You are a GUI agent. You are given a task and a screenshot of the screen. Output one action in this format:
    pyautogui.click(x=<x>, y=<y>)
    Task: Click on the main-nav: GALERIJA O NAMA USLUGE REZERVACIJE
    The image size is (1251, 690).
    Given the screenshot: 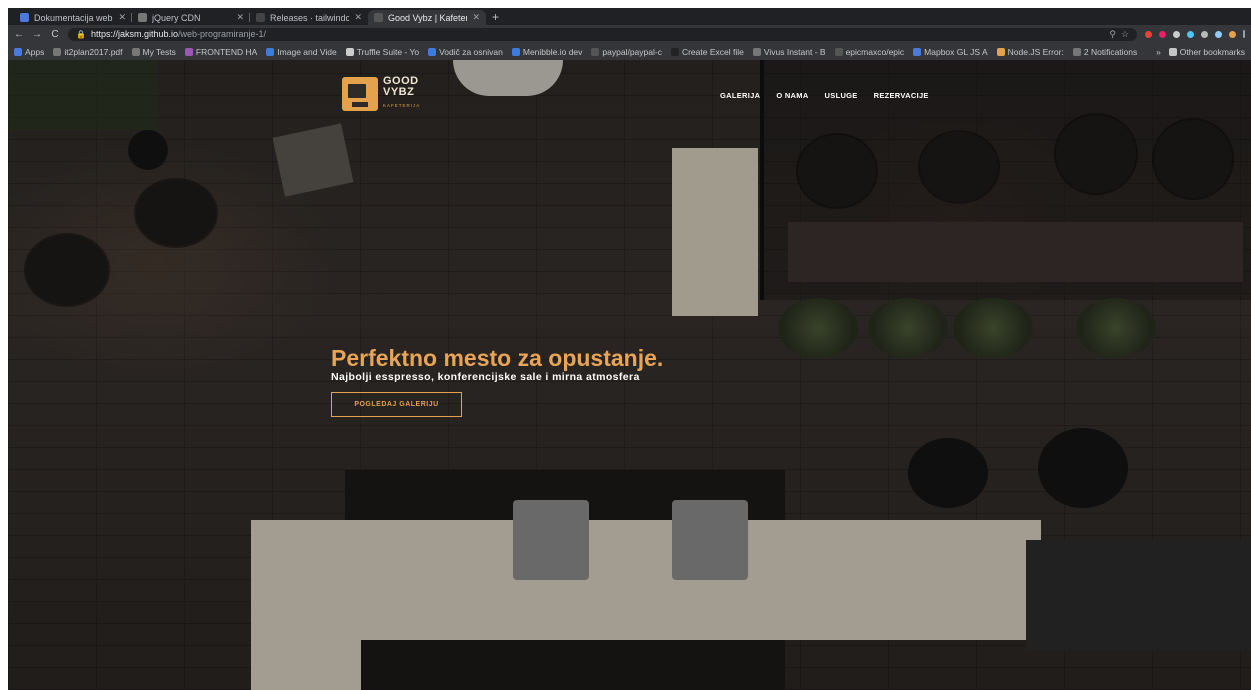 What is the action you would take?
    pyautogui.click(x=824, y=95)
    